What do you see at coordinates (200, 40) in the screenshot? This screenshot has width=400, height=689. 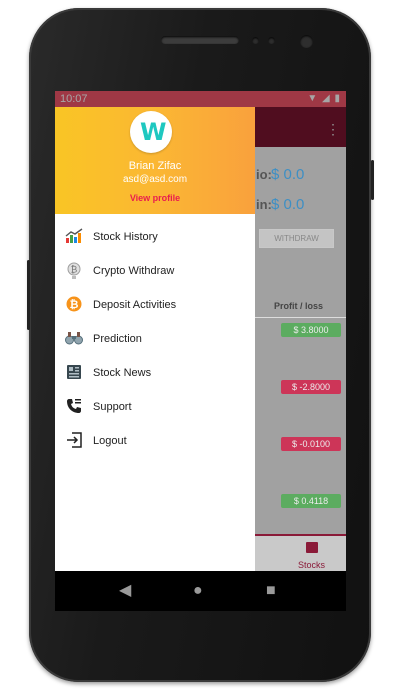 I see `phone-speaker` at bounding box center [200, 40].